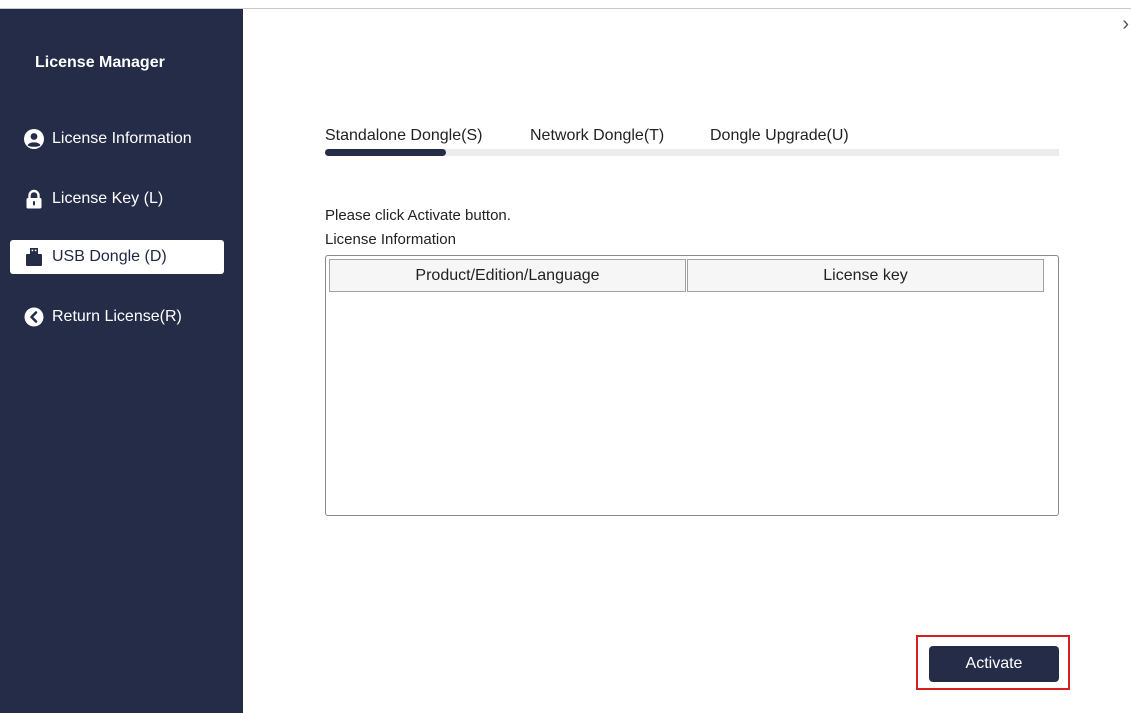 This screenshot has height=713, width=1131. I want to click on instruction-text: Please click Activate button., so click(418, 215).